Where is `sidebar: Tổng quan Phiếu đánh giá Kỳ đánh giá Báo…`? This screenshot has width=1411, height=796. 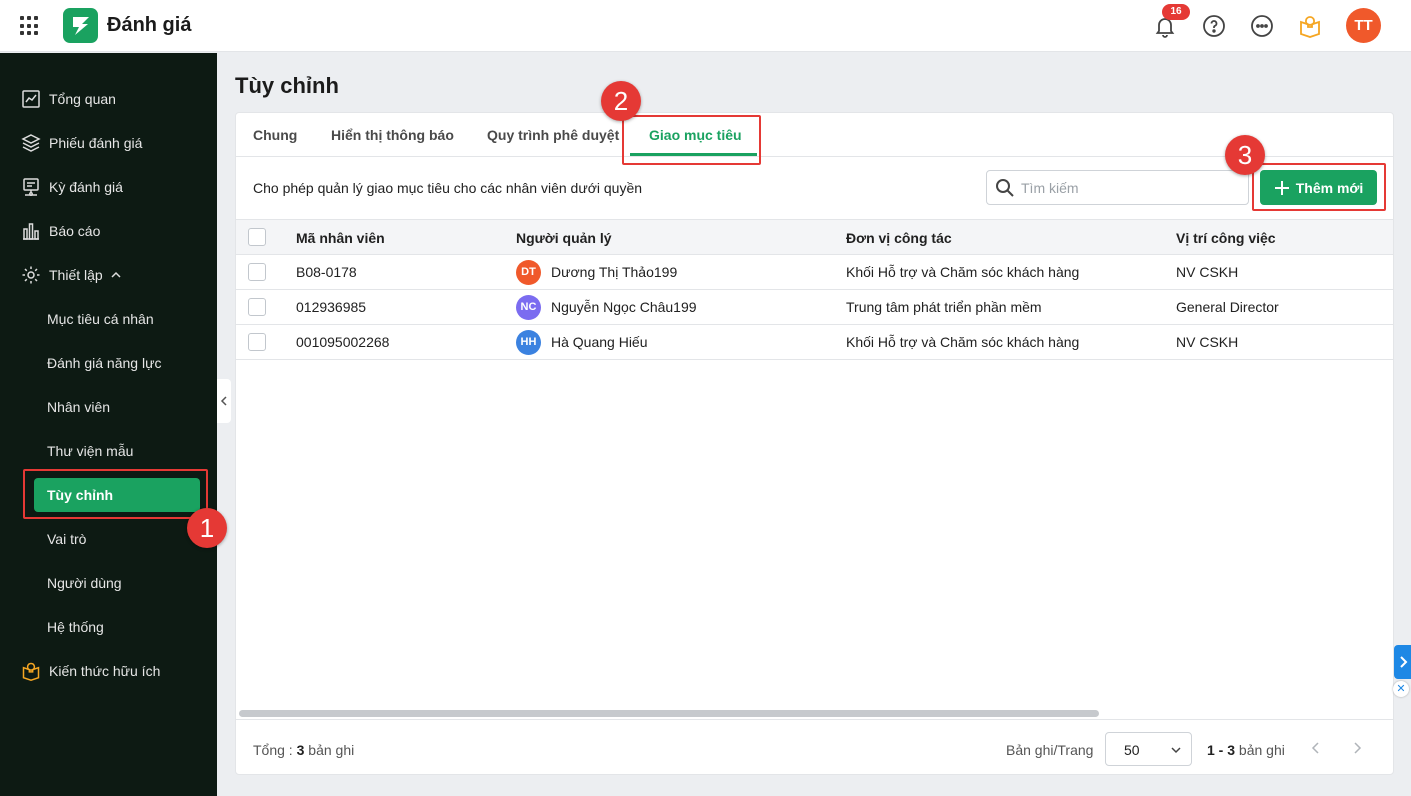
sidebar: Tổng quan Phiếu đánh giá Kỳ đánh giá Báo… is located at coordinates (108, 424).